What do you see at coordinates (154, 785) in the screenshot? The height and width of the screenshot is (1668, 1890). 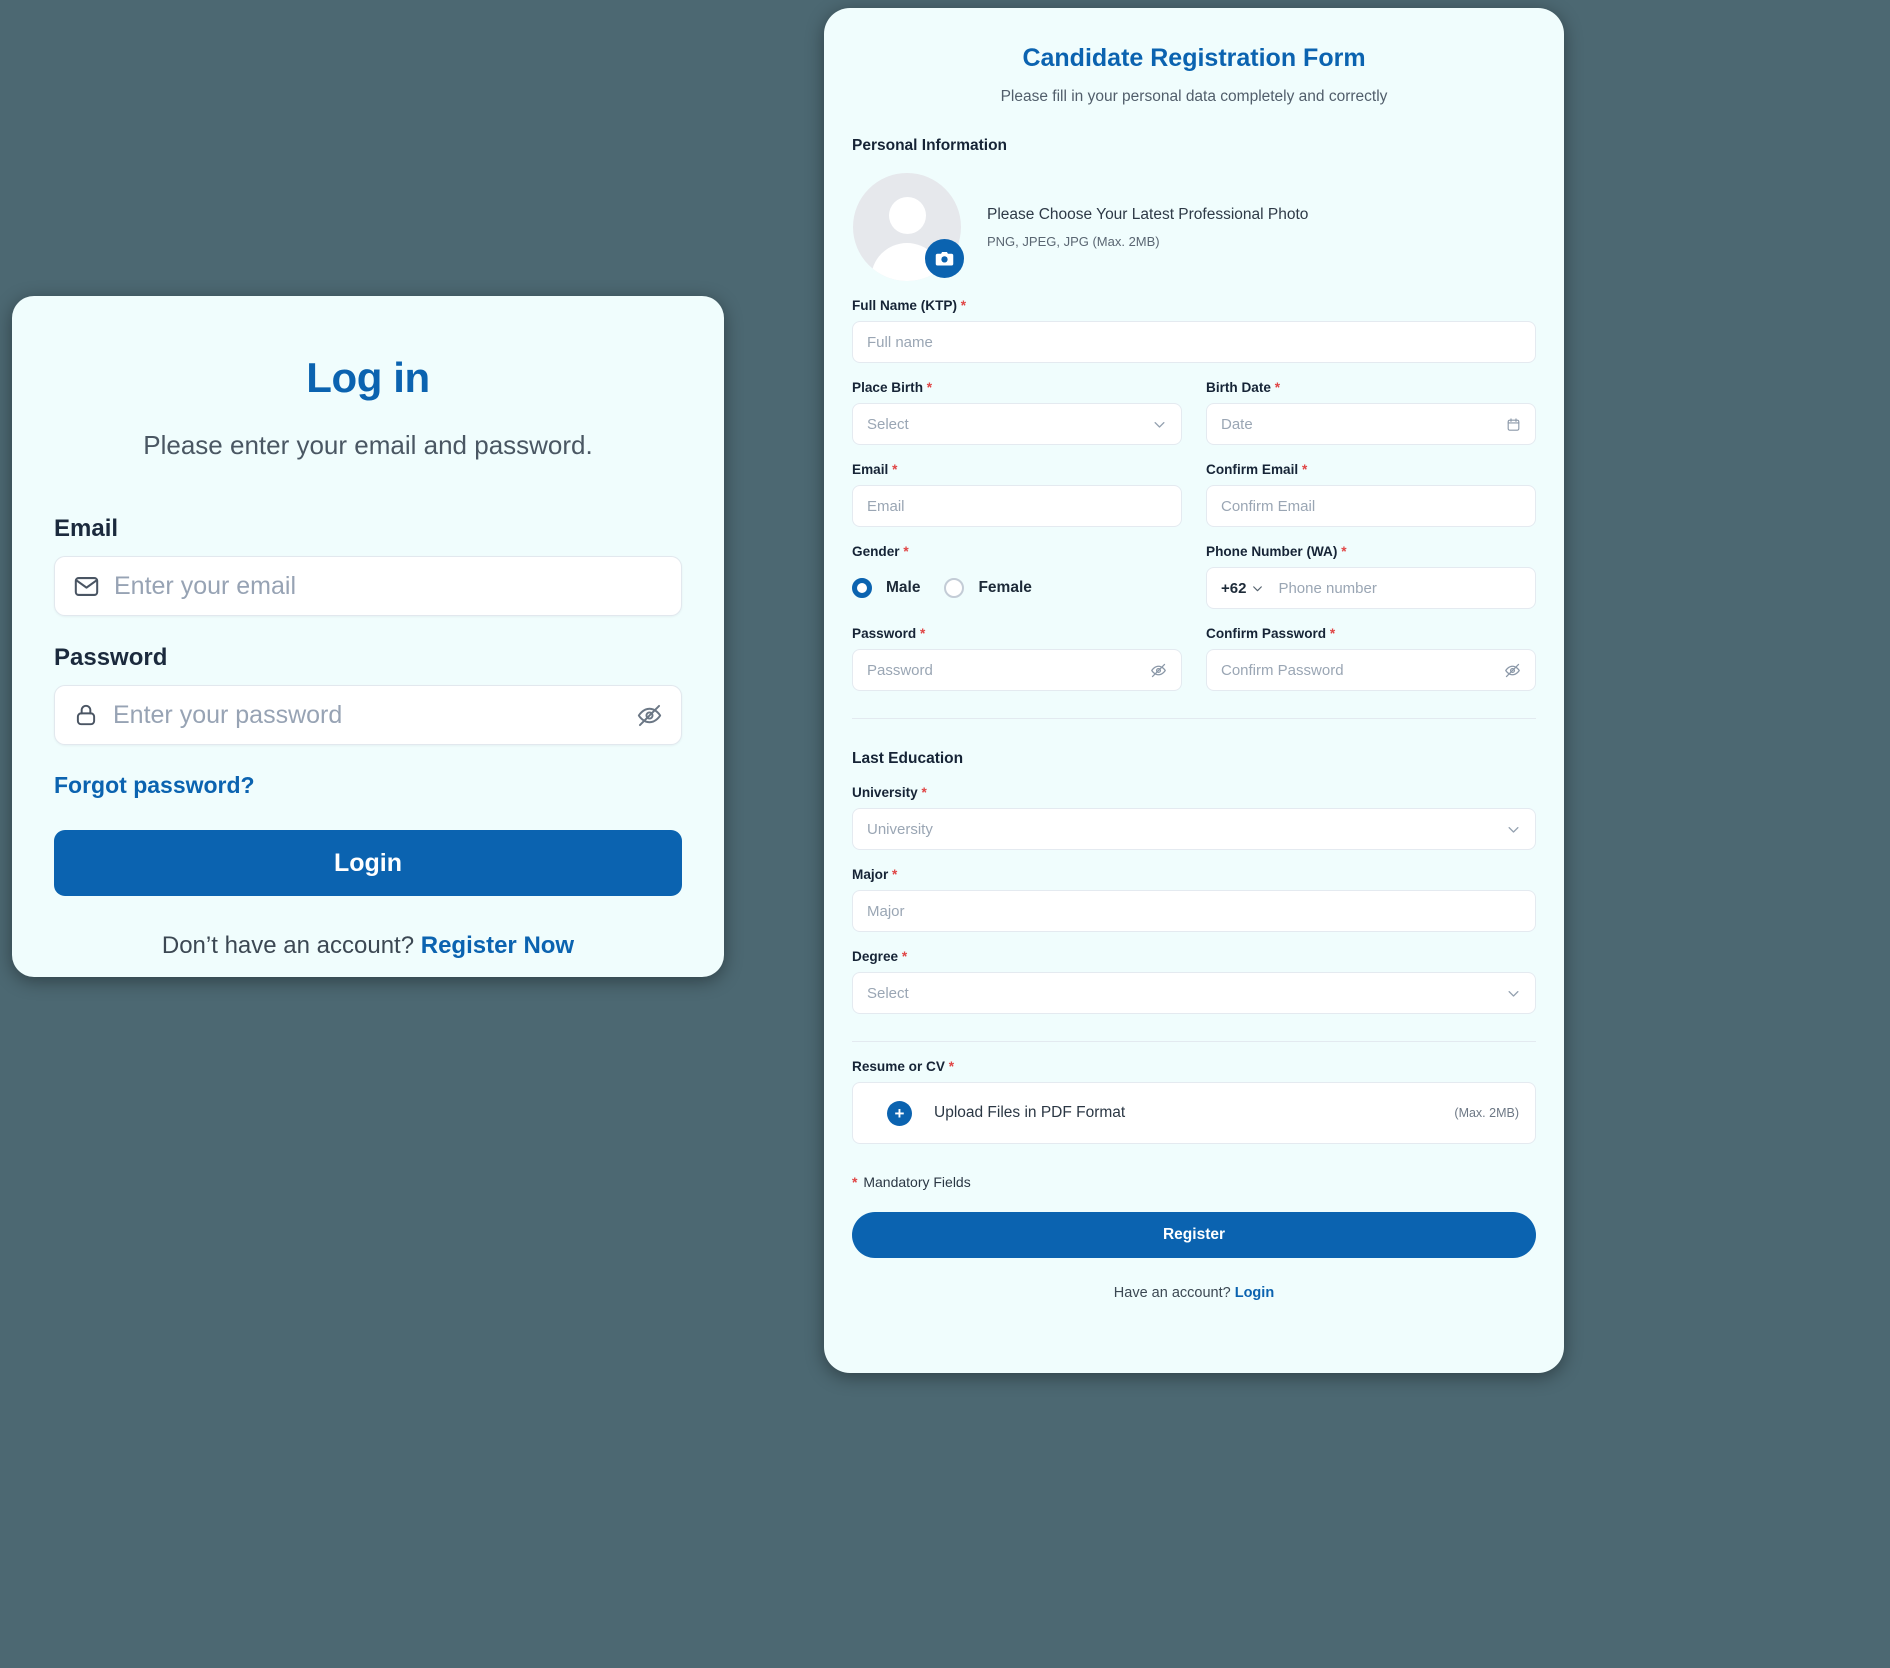 I see `forgot-password-link: Forgot password?` at bounding box center [154, 785].